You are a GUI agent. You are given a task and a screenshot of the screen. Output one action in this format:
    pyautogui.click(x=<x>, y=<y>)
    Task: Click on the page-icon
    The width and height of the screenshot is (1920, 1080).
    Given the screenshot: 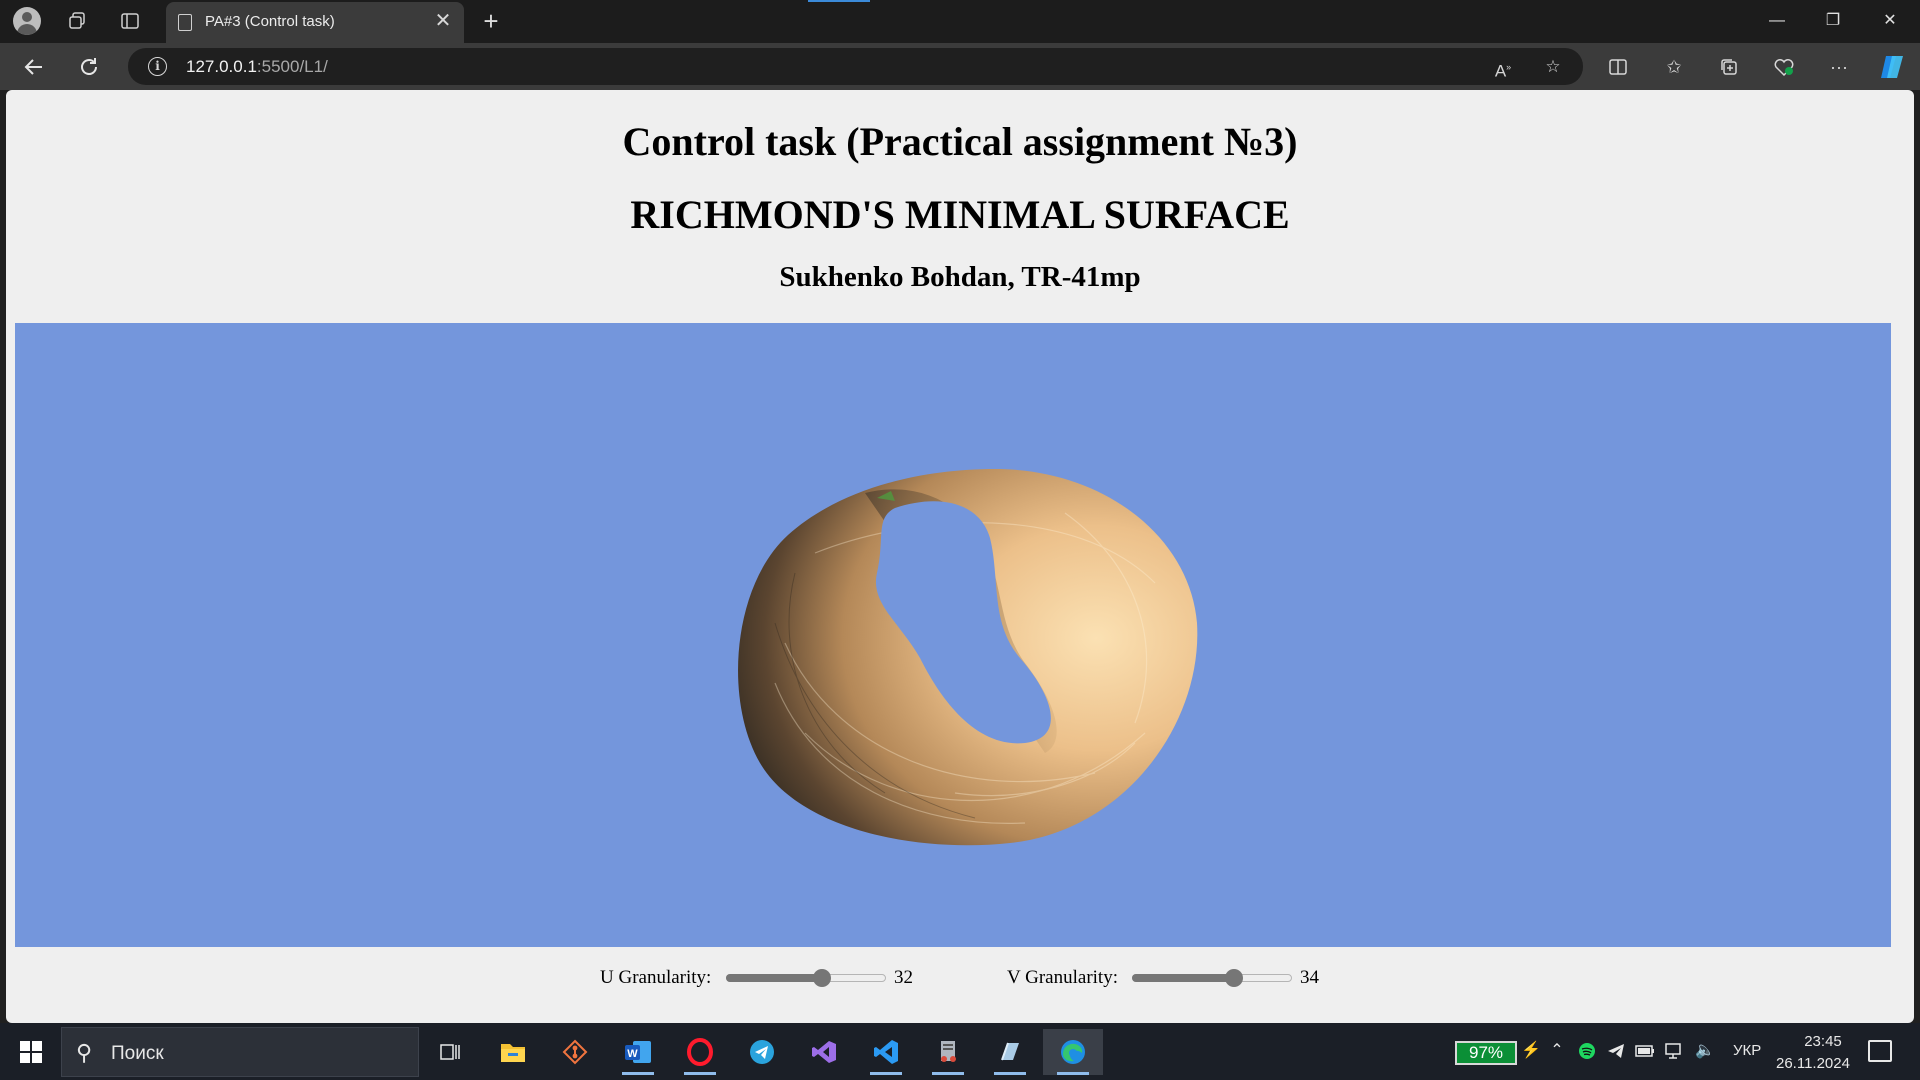 What is the action you would take?
    pyautogui.click(x=185, y=22)
    